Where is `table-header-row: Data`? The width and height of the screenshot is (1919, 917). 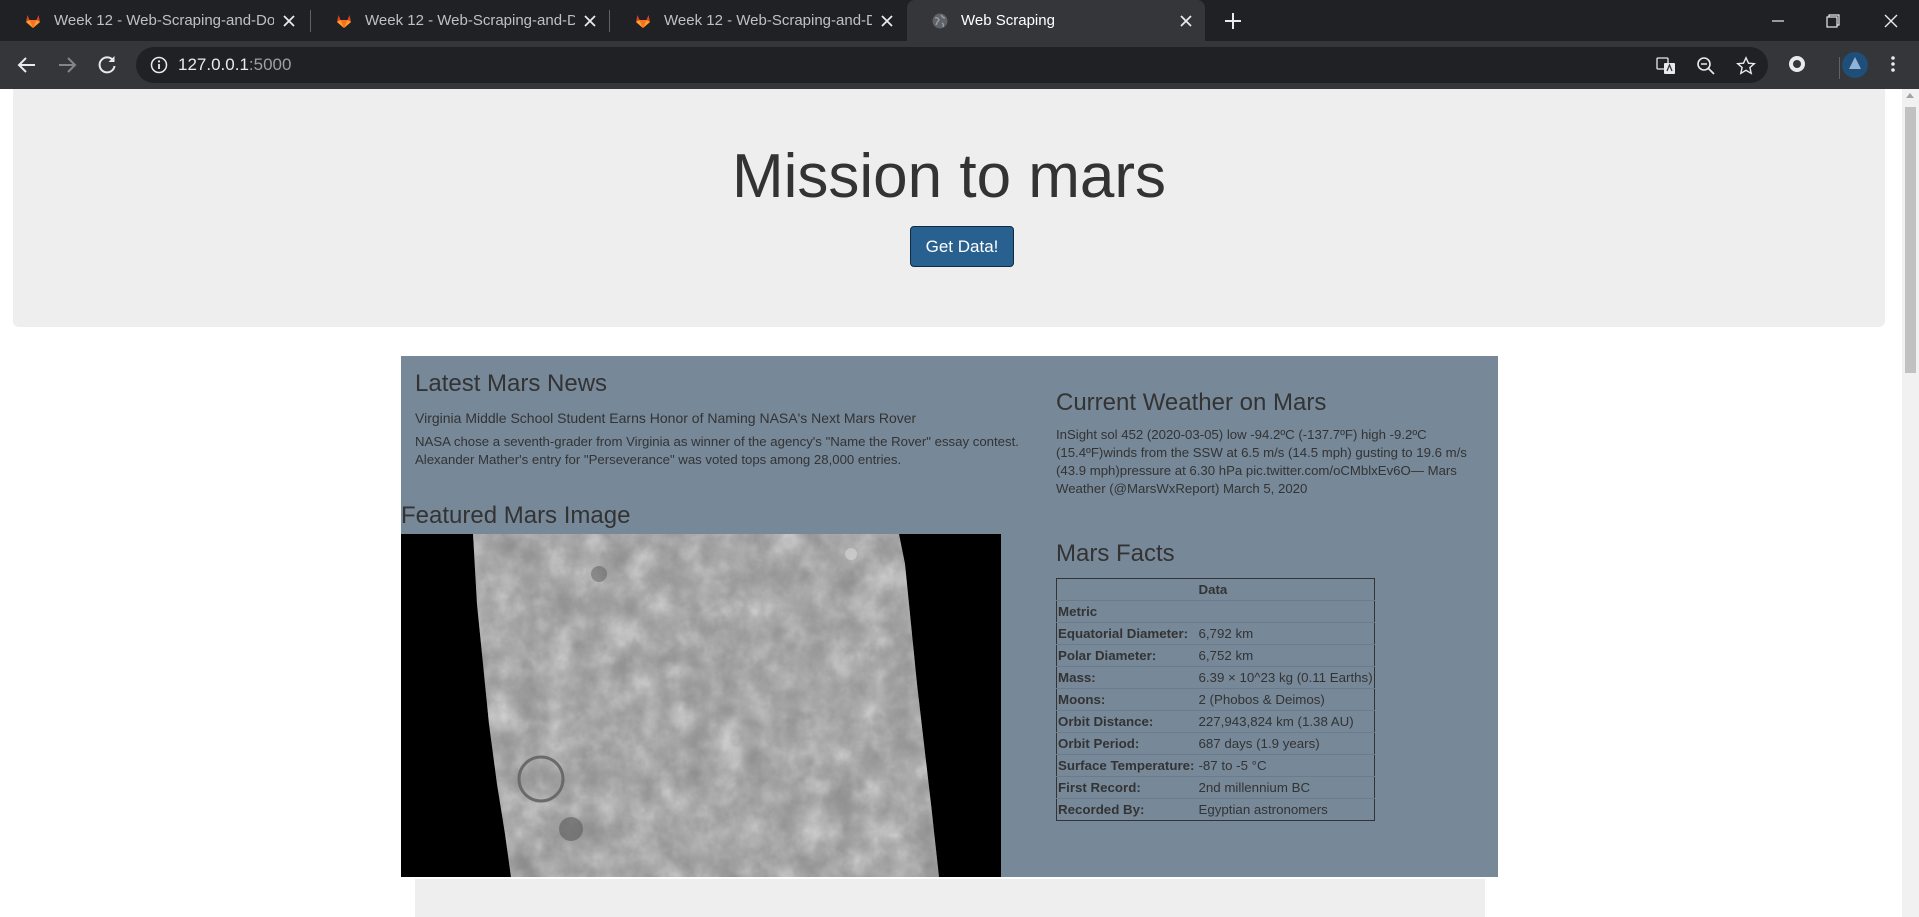 table-header-row: Data is located at coordinates (1216, 590).